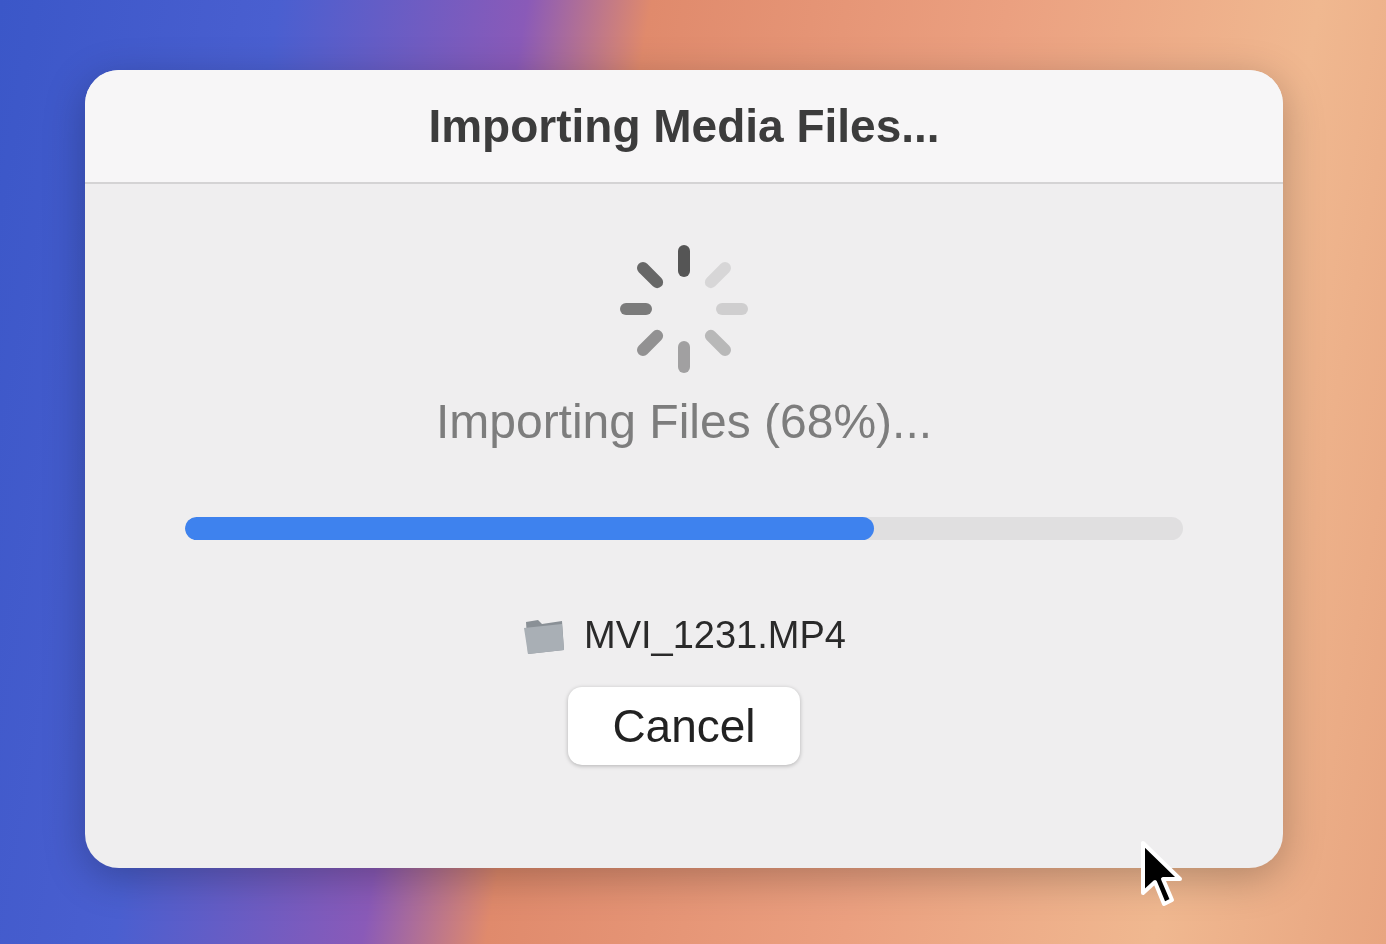  What do you see at coordinates (684, 309) in the screenshot?
I see `spinner-icon` at bounding box center [684, 309].